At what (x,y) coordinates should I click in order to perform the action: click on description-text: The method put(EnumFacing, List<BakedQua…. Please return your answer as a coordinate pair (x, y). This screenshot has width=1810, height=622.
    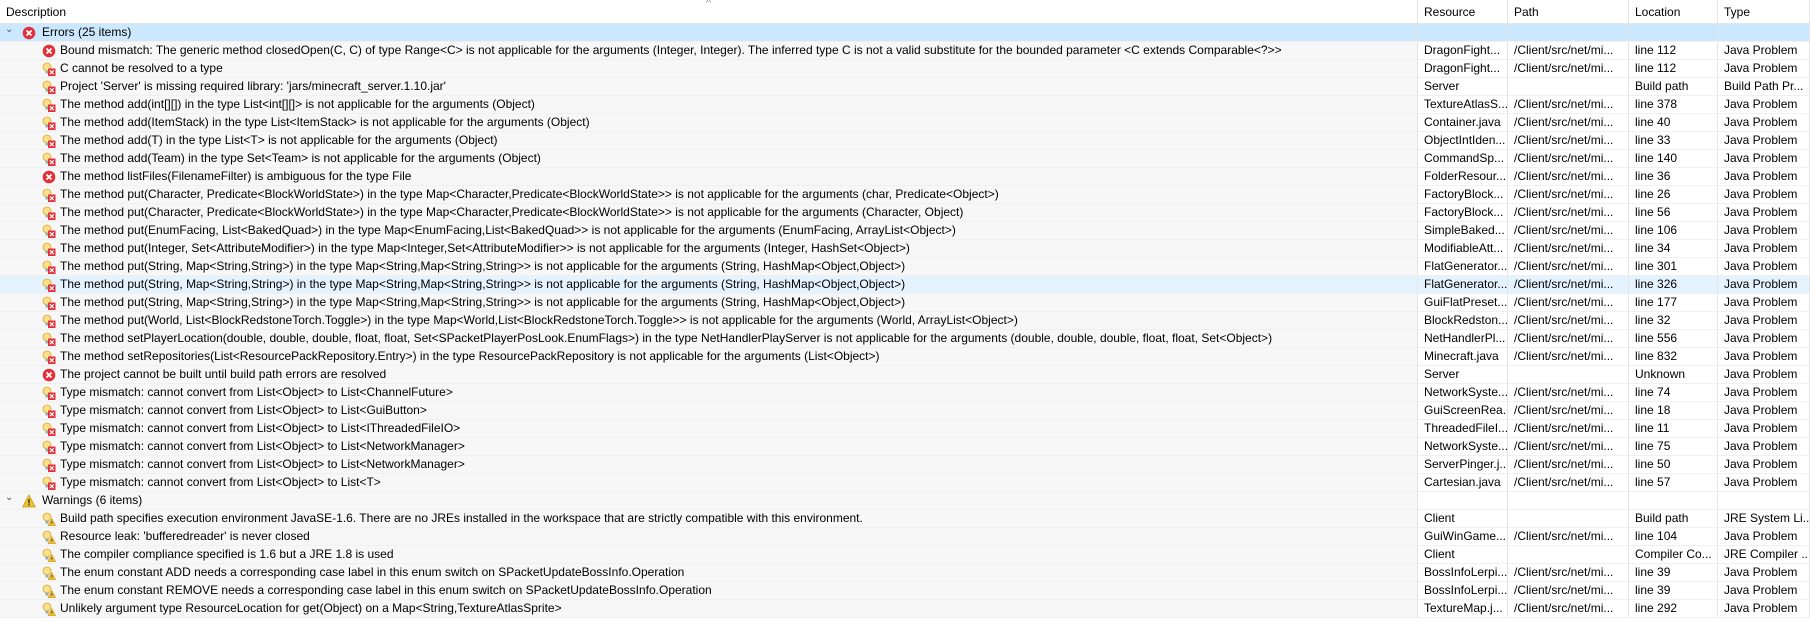
    Looking at the image, I should click on (508, 230).